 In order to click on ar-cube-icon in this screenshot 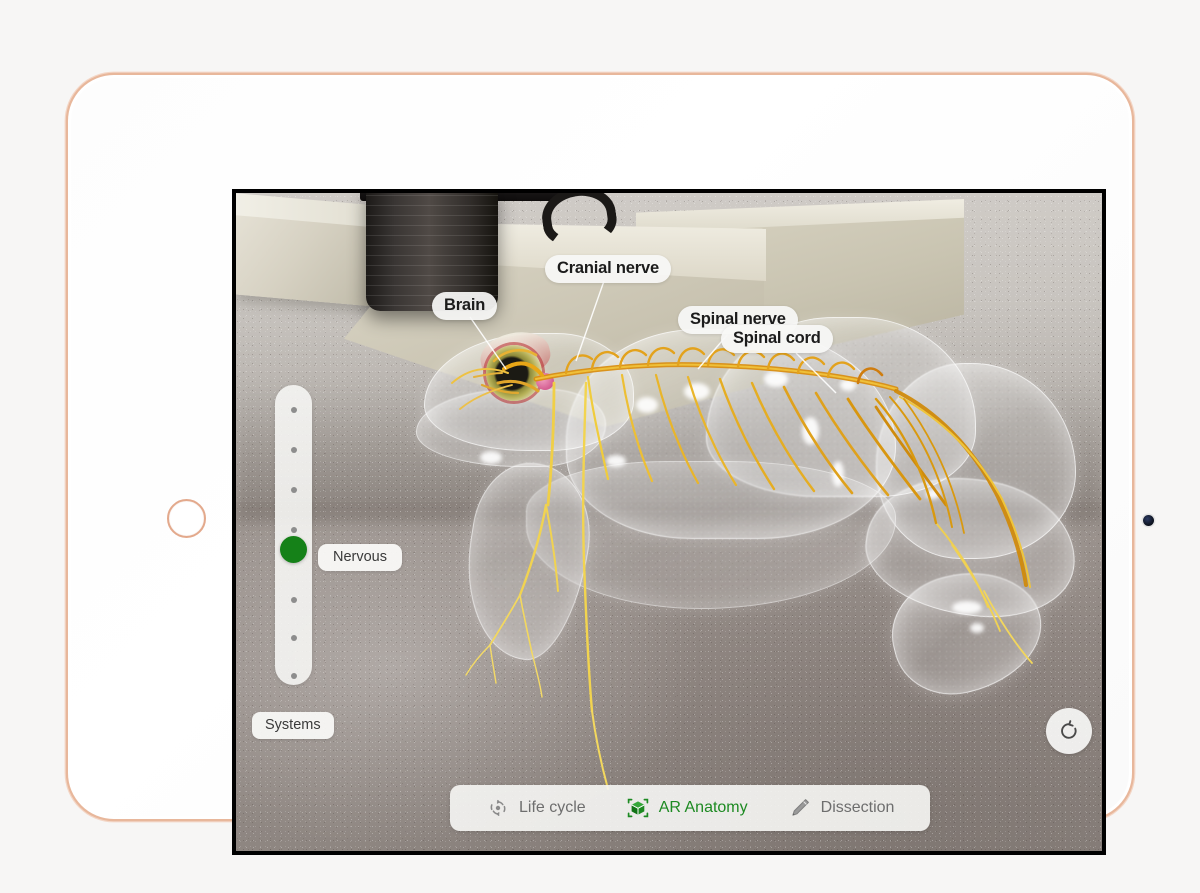, I will do `click(637, 808)`.